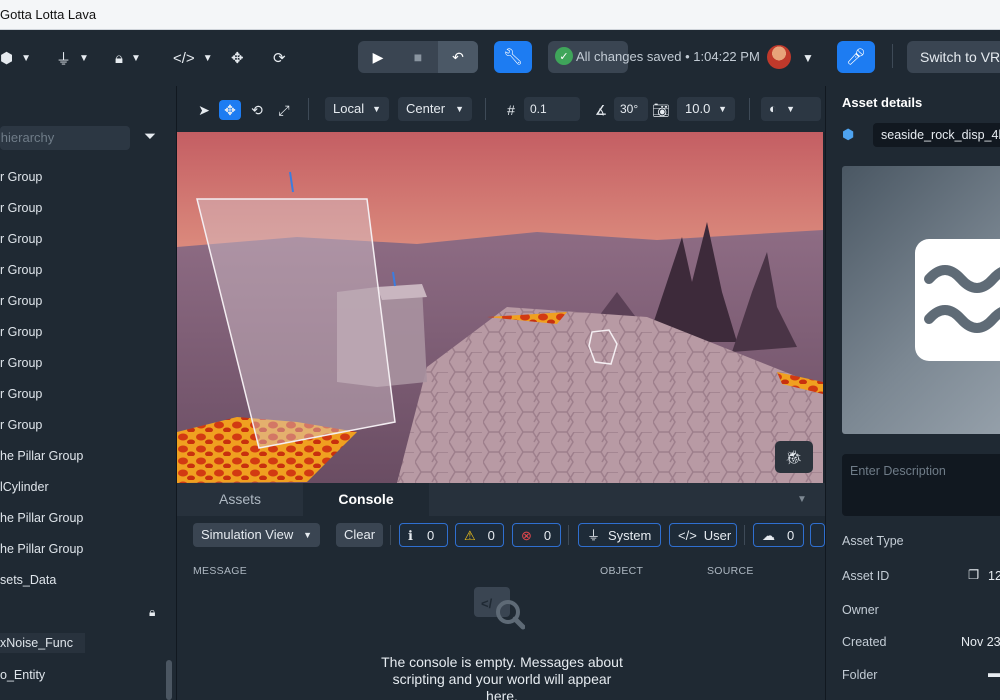 The height and width of the screenshot is (700, 1000). Describe the element at coordinates (957, 300) in the screenshot. I see `texture-logo-icon` at that location.